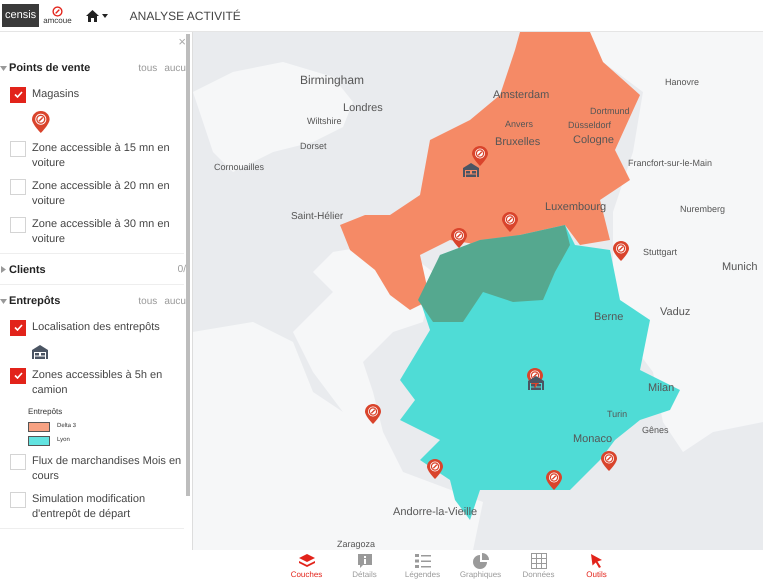 This screenshot has height=582, width=763. Describe the element at coordinates (661, 388) in the screenshot. I see `map-label: Milan` at that location.